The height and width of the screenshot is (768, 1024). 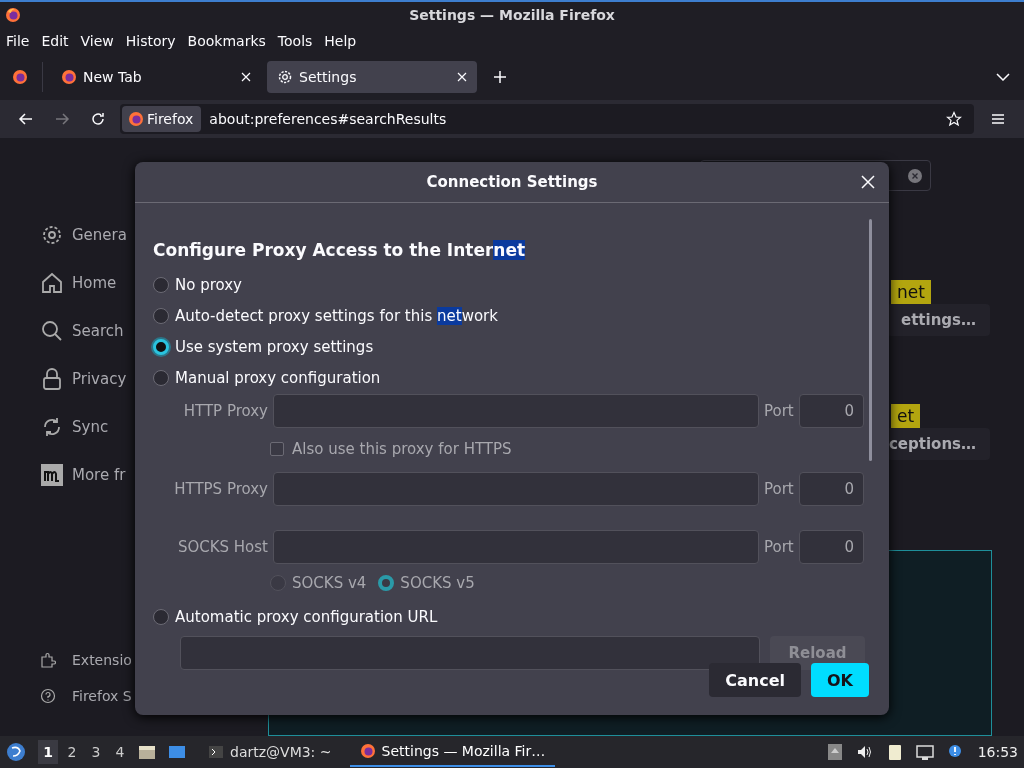 What do you see at coordinates (997, 752) in the screenshot?
I see `clock: 16:53` at bounding box center [997, 752].